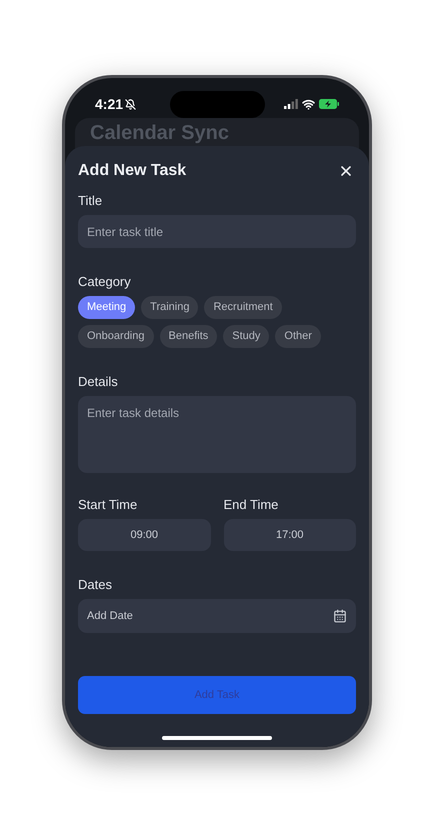  What do you see at coordinates (169, 307) in the screenshot?
I see `category-chip: Training` at bounding box center [169, 307].